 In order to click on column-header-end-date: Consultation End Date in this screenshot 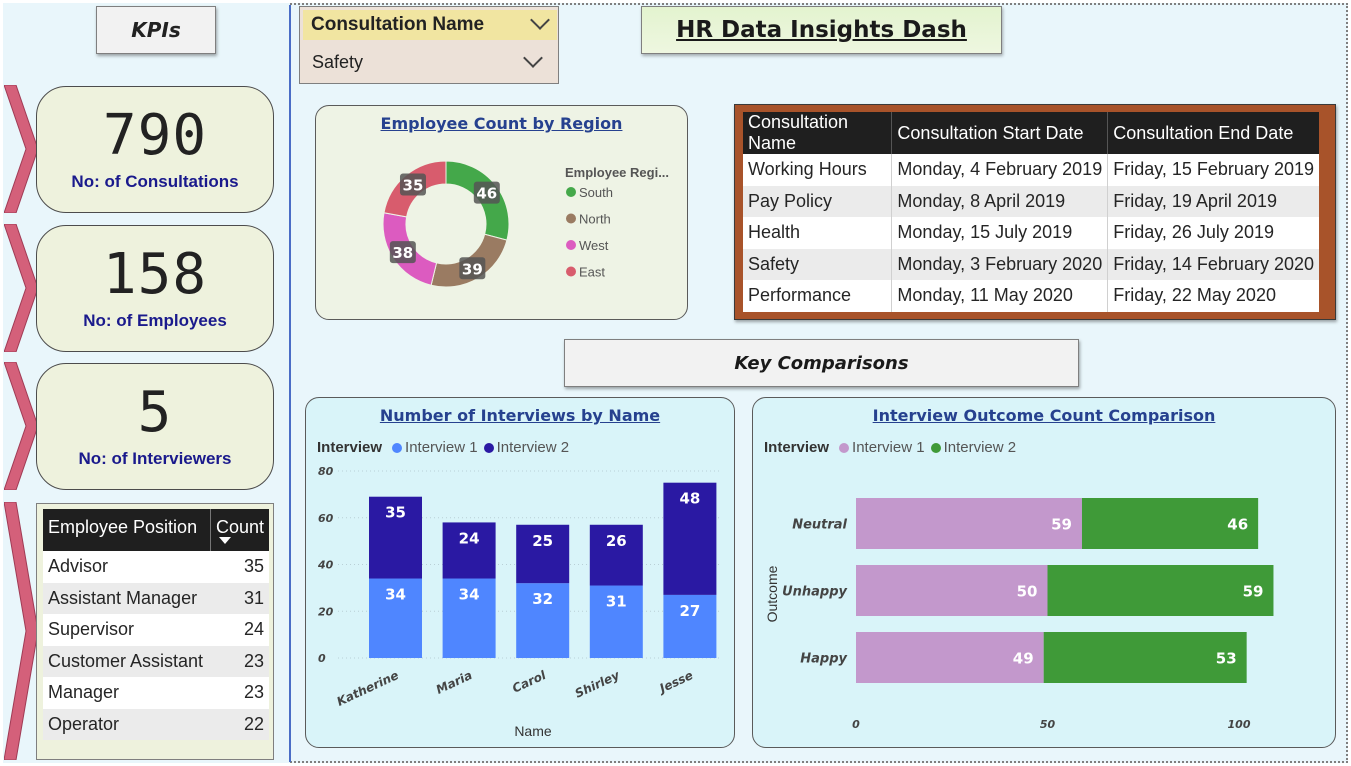, I will do `click(1213, 133)`.